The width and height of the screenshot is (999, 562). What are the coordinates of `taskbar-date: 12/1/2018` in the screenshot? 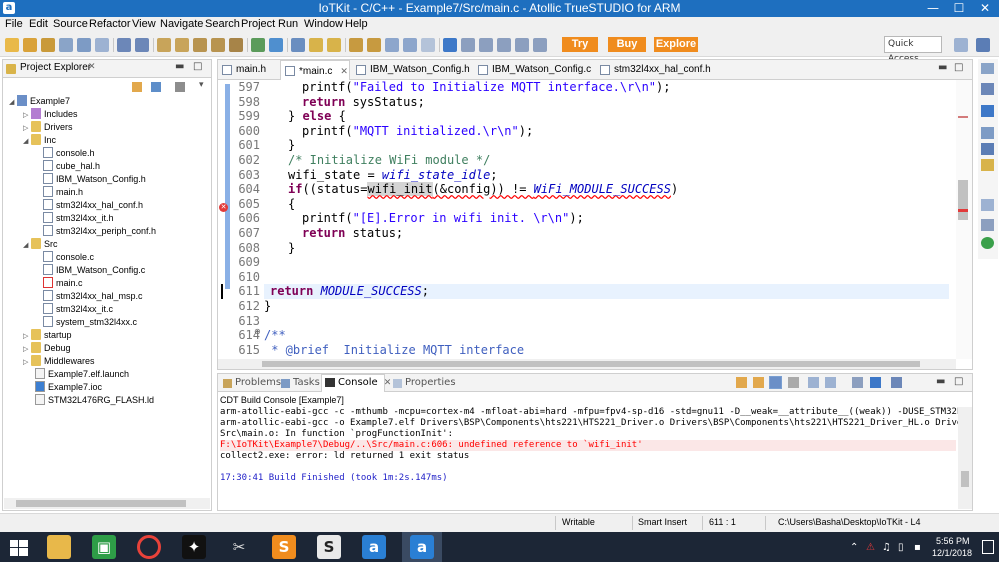 It's located at (952, 553).